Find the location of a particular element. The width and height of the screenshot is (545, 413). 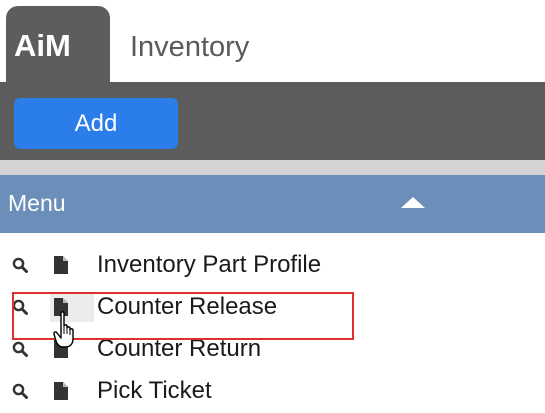

menu-item-label: Pick Ticket is located at coordinates (154, 391).